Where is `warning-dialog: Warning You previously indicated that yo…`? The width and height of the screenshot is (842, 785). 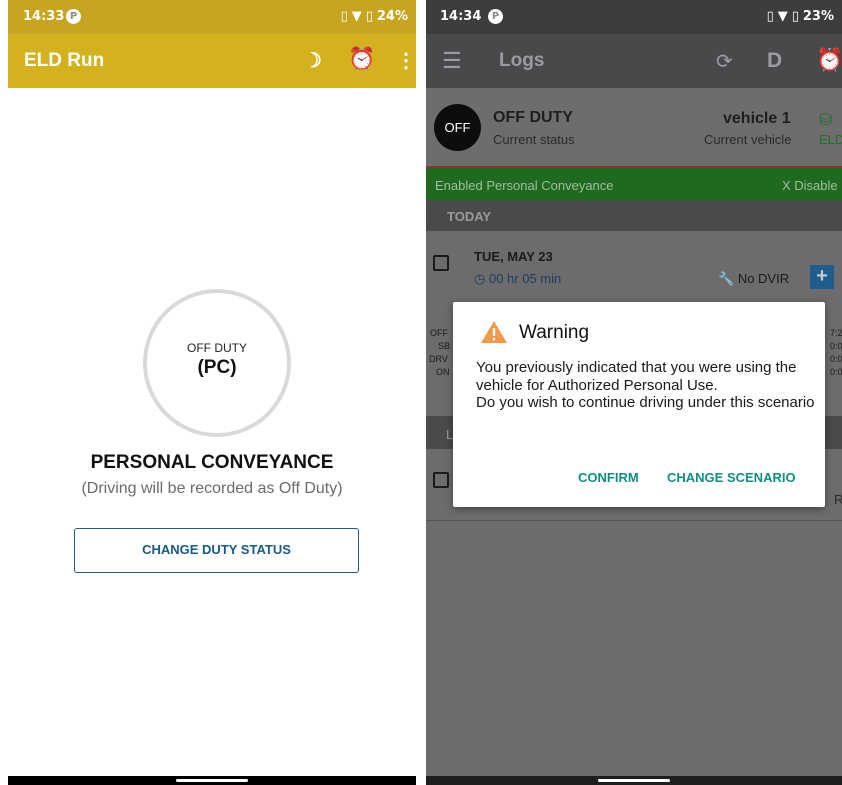 warning-dialog: Warning You previously indicated that yo… is located at coordinates (639, 404).